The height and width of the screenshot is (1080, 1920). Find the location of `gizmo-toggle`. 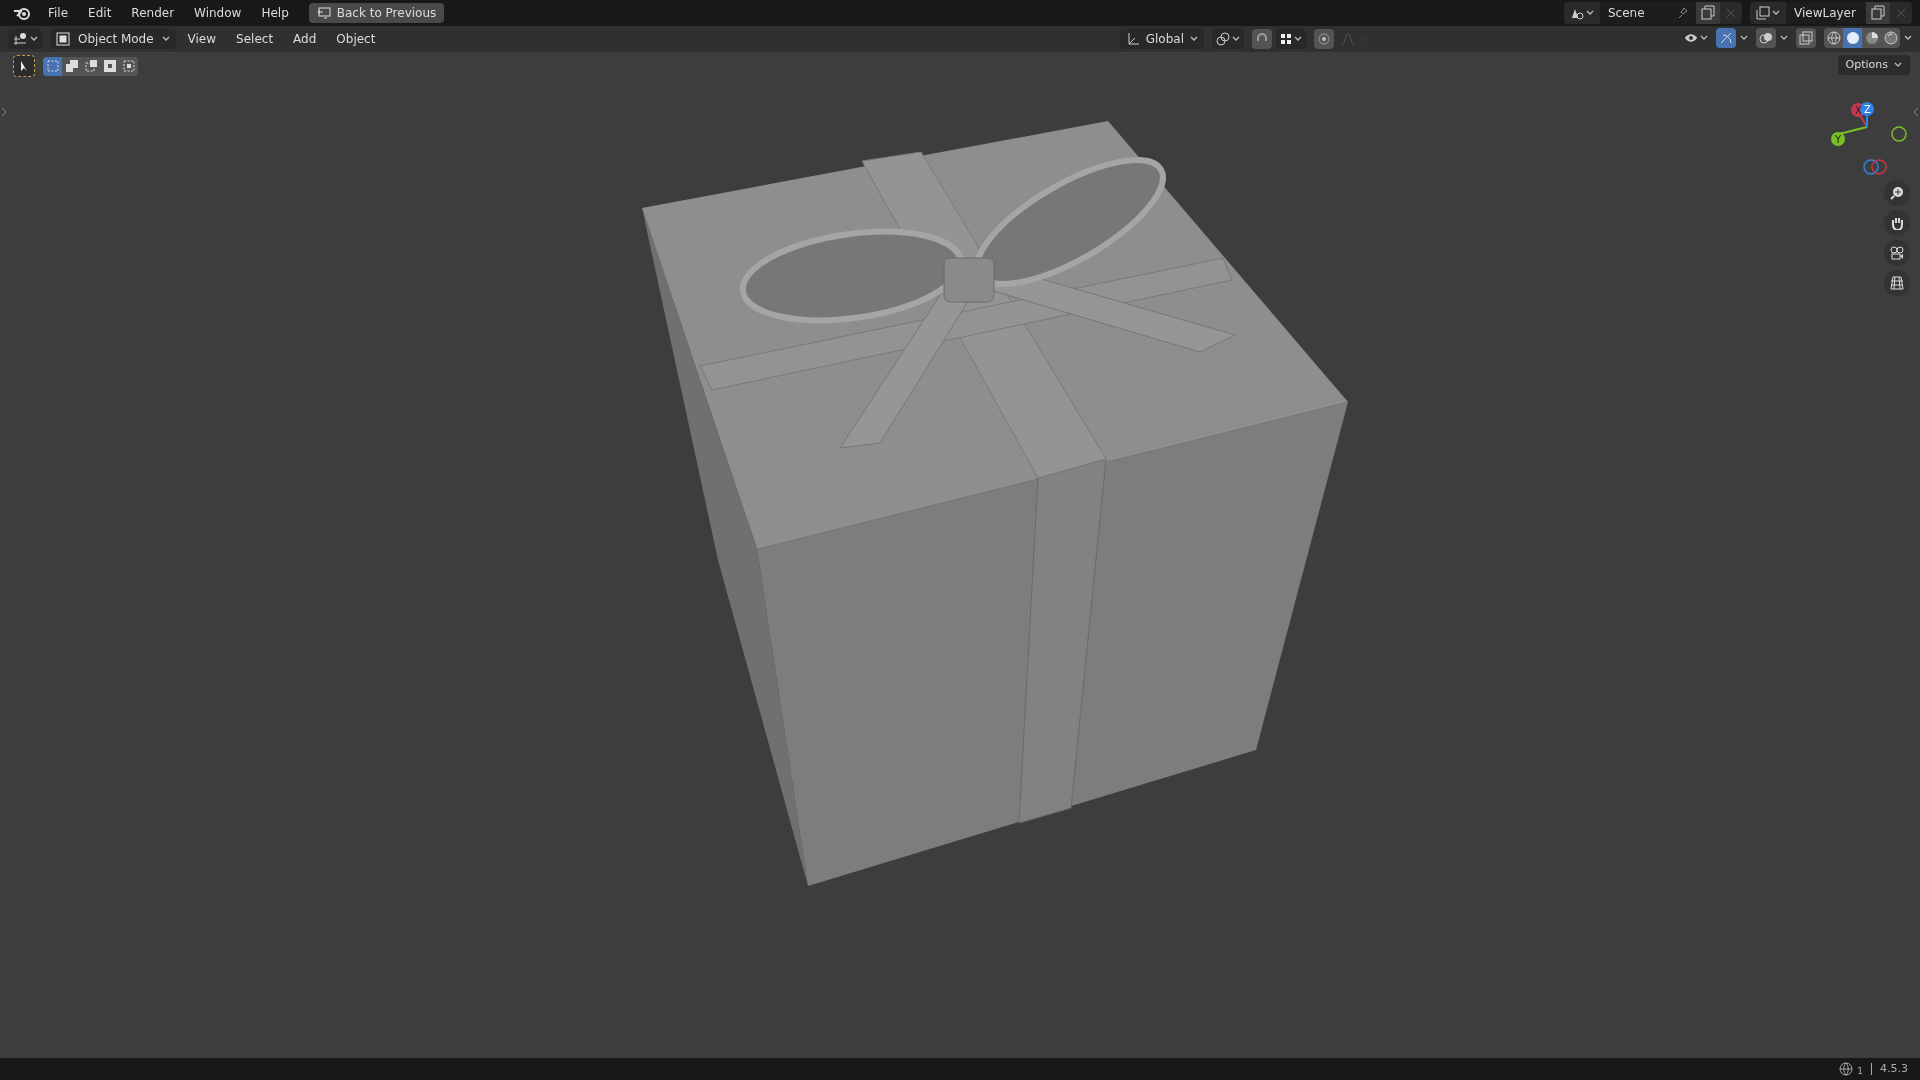

gizmo-toggle is located at coordinates (1726, 38).